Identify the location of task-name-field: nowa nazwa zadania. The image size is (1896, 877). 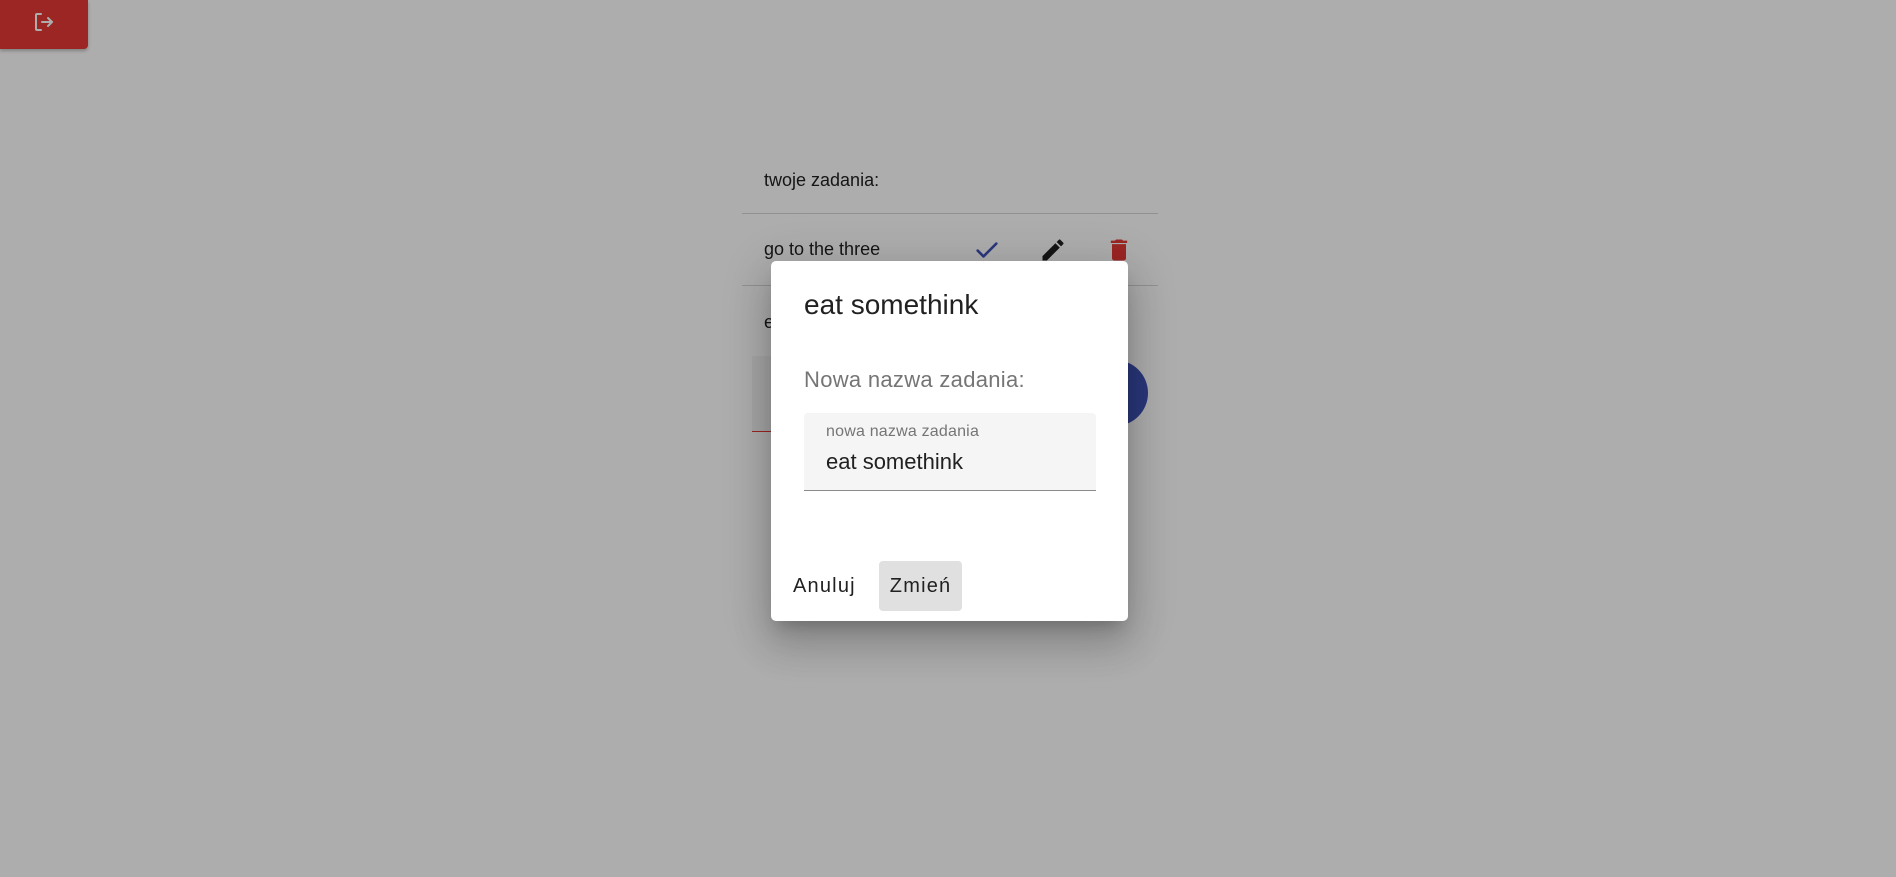
(950, 452).